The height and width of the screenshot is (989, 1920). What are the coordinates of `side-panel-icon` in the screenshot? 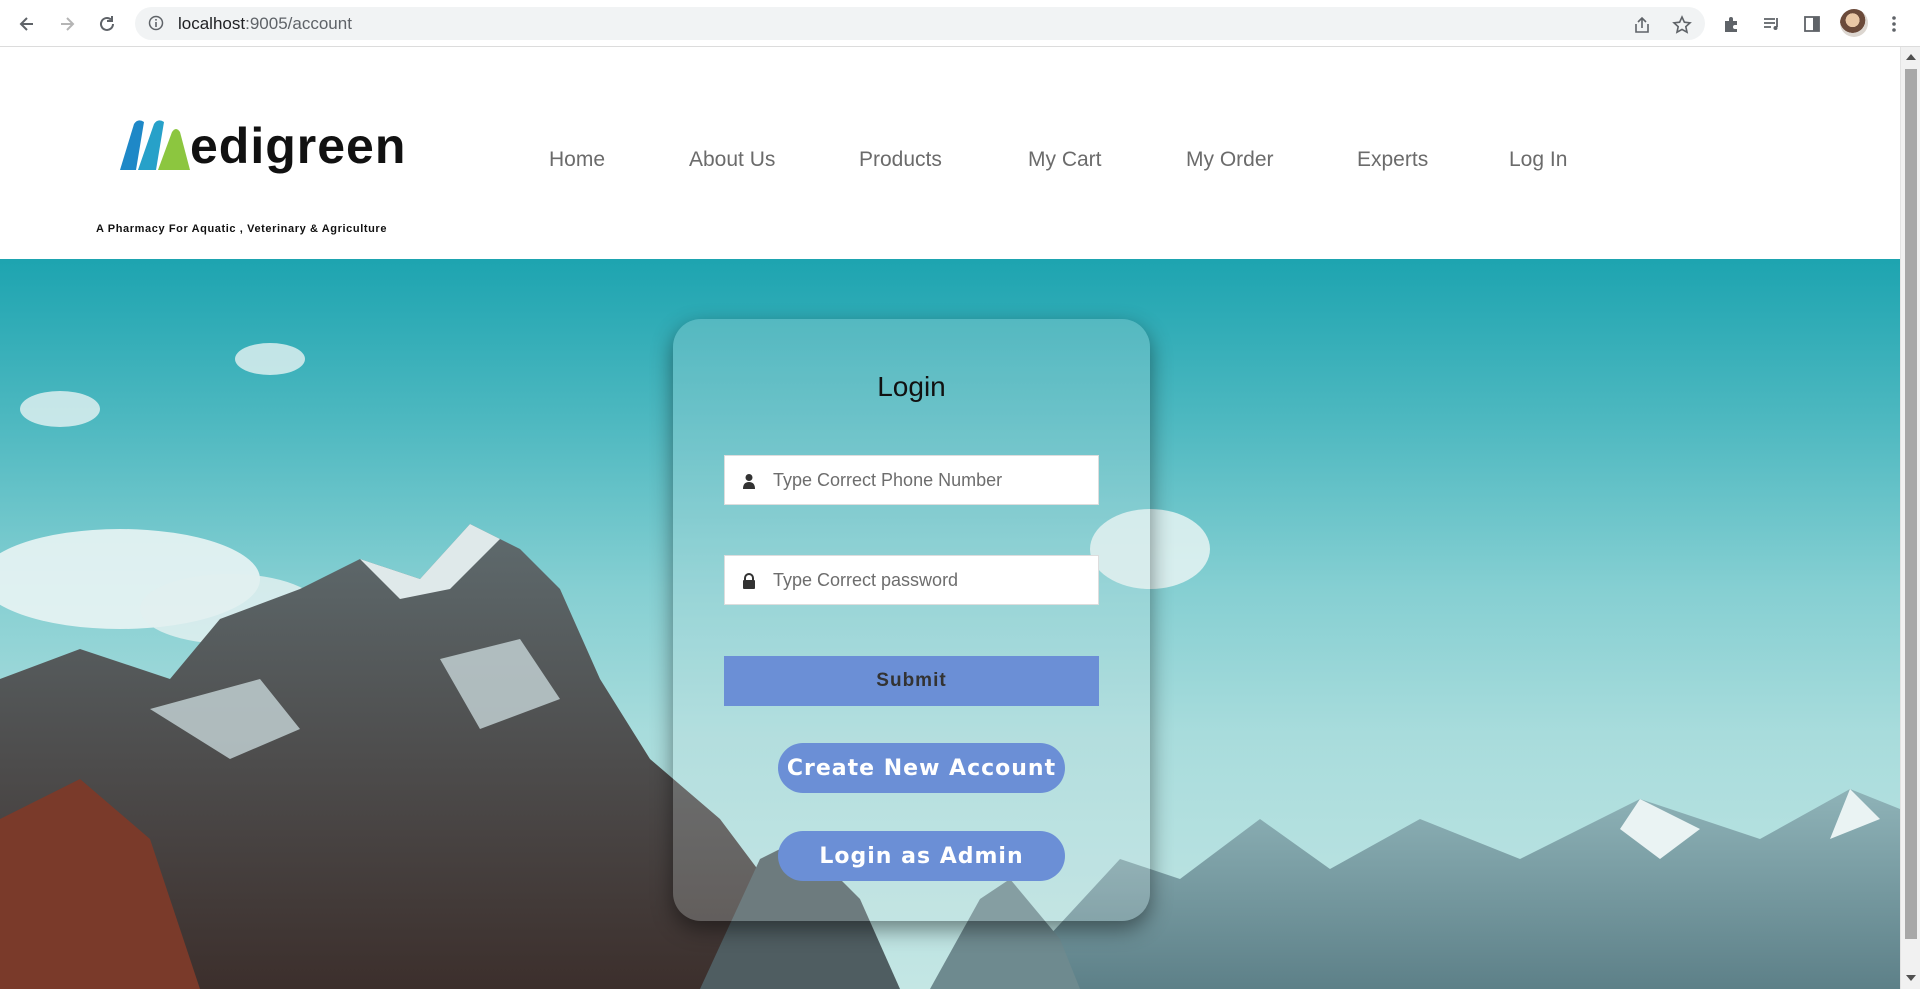 It's located at (1812, 24).